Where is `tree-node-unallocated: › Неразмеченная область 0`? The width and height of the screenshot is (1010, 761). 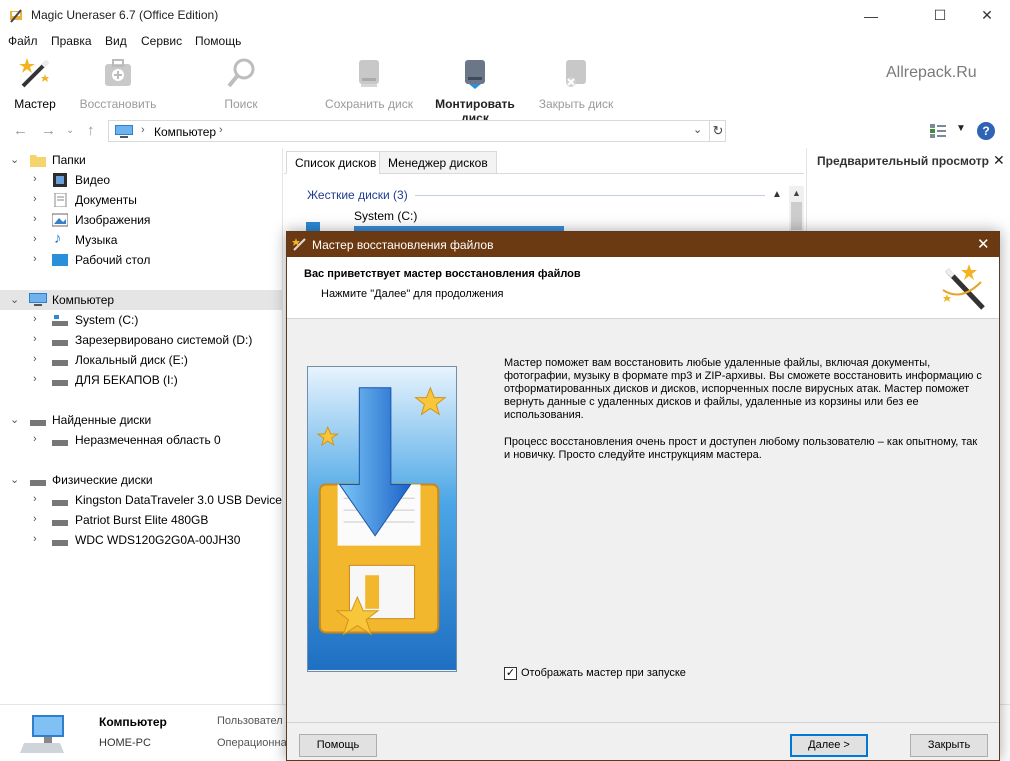
tree-node-unallocated: › Неразмеченная область 0 is located at coordinates (141, 440).